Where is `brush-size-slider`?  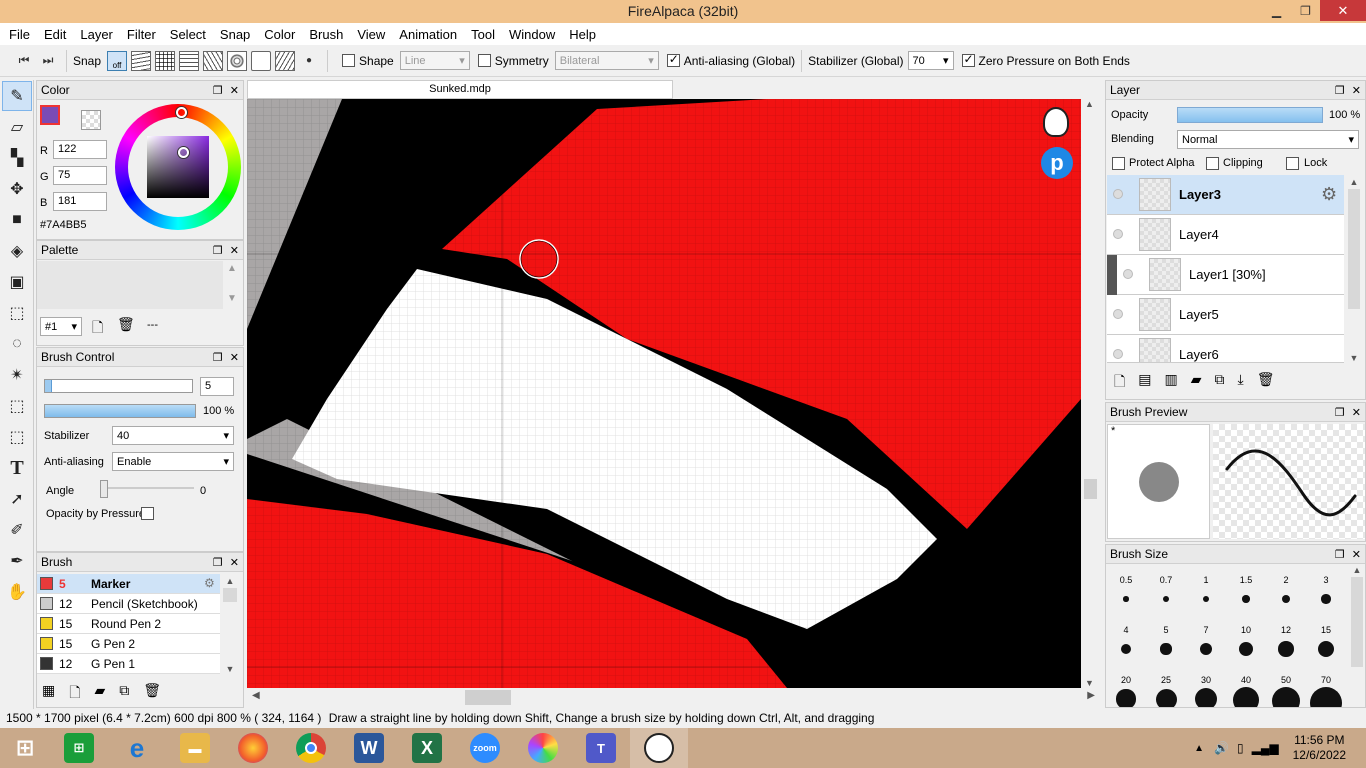
brush-size-slider is located at coordinates (118, 386).